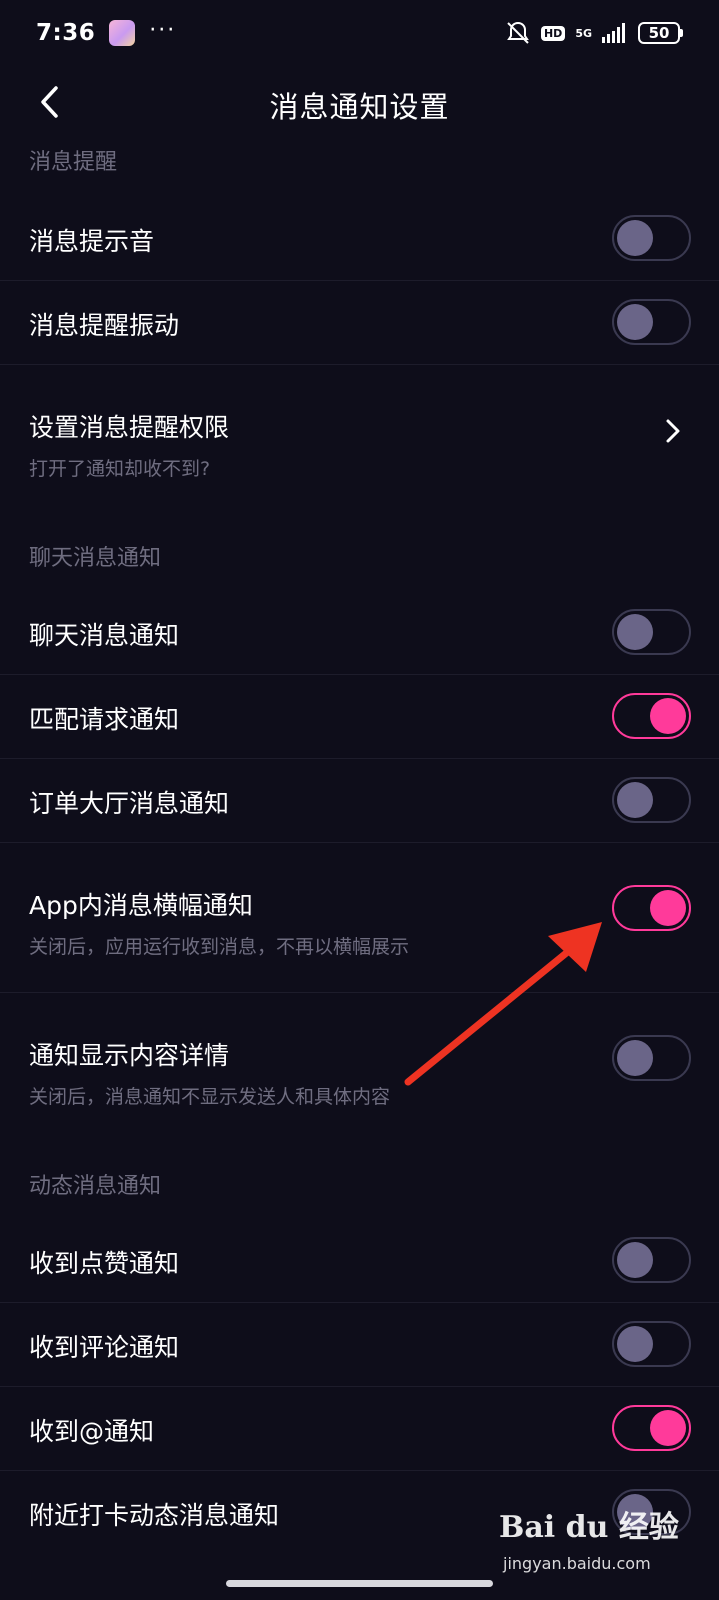 Image resolution: width=719 pixels, height=1600 pixels. What do you see at coordinates (129, 1055) in the screenshot?
I see `row-label: 通知显示内容详情` at bounding box center [129, 1055].